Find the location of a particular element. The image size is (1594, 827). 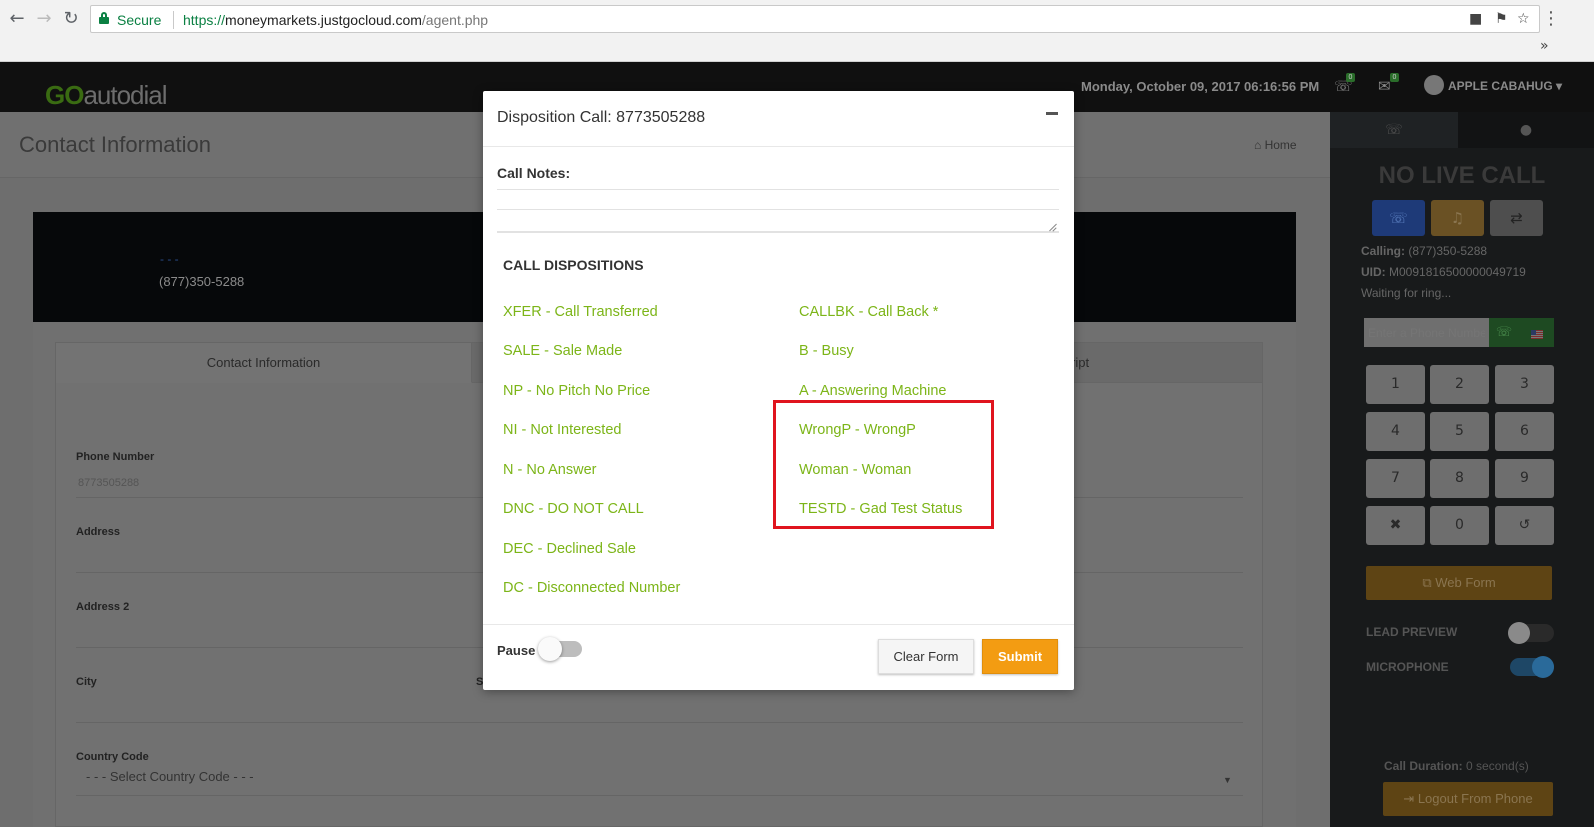

country-code-label: Country Code is located at coordinates (112, 757).